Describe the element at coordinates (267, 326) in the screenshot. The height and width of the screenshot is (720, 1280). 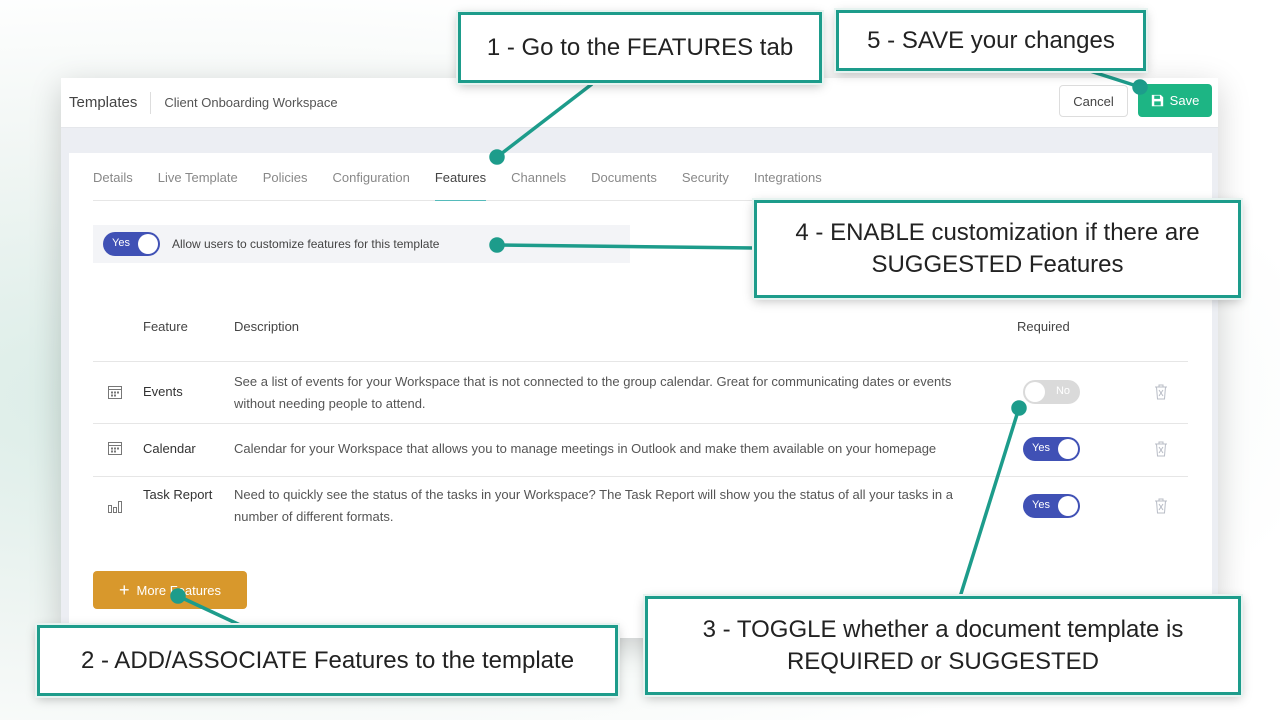
I see `column-header-description: Description` at that location.